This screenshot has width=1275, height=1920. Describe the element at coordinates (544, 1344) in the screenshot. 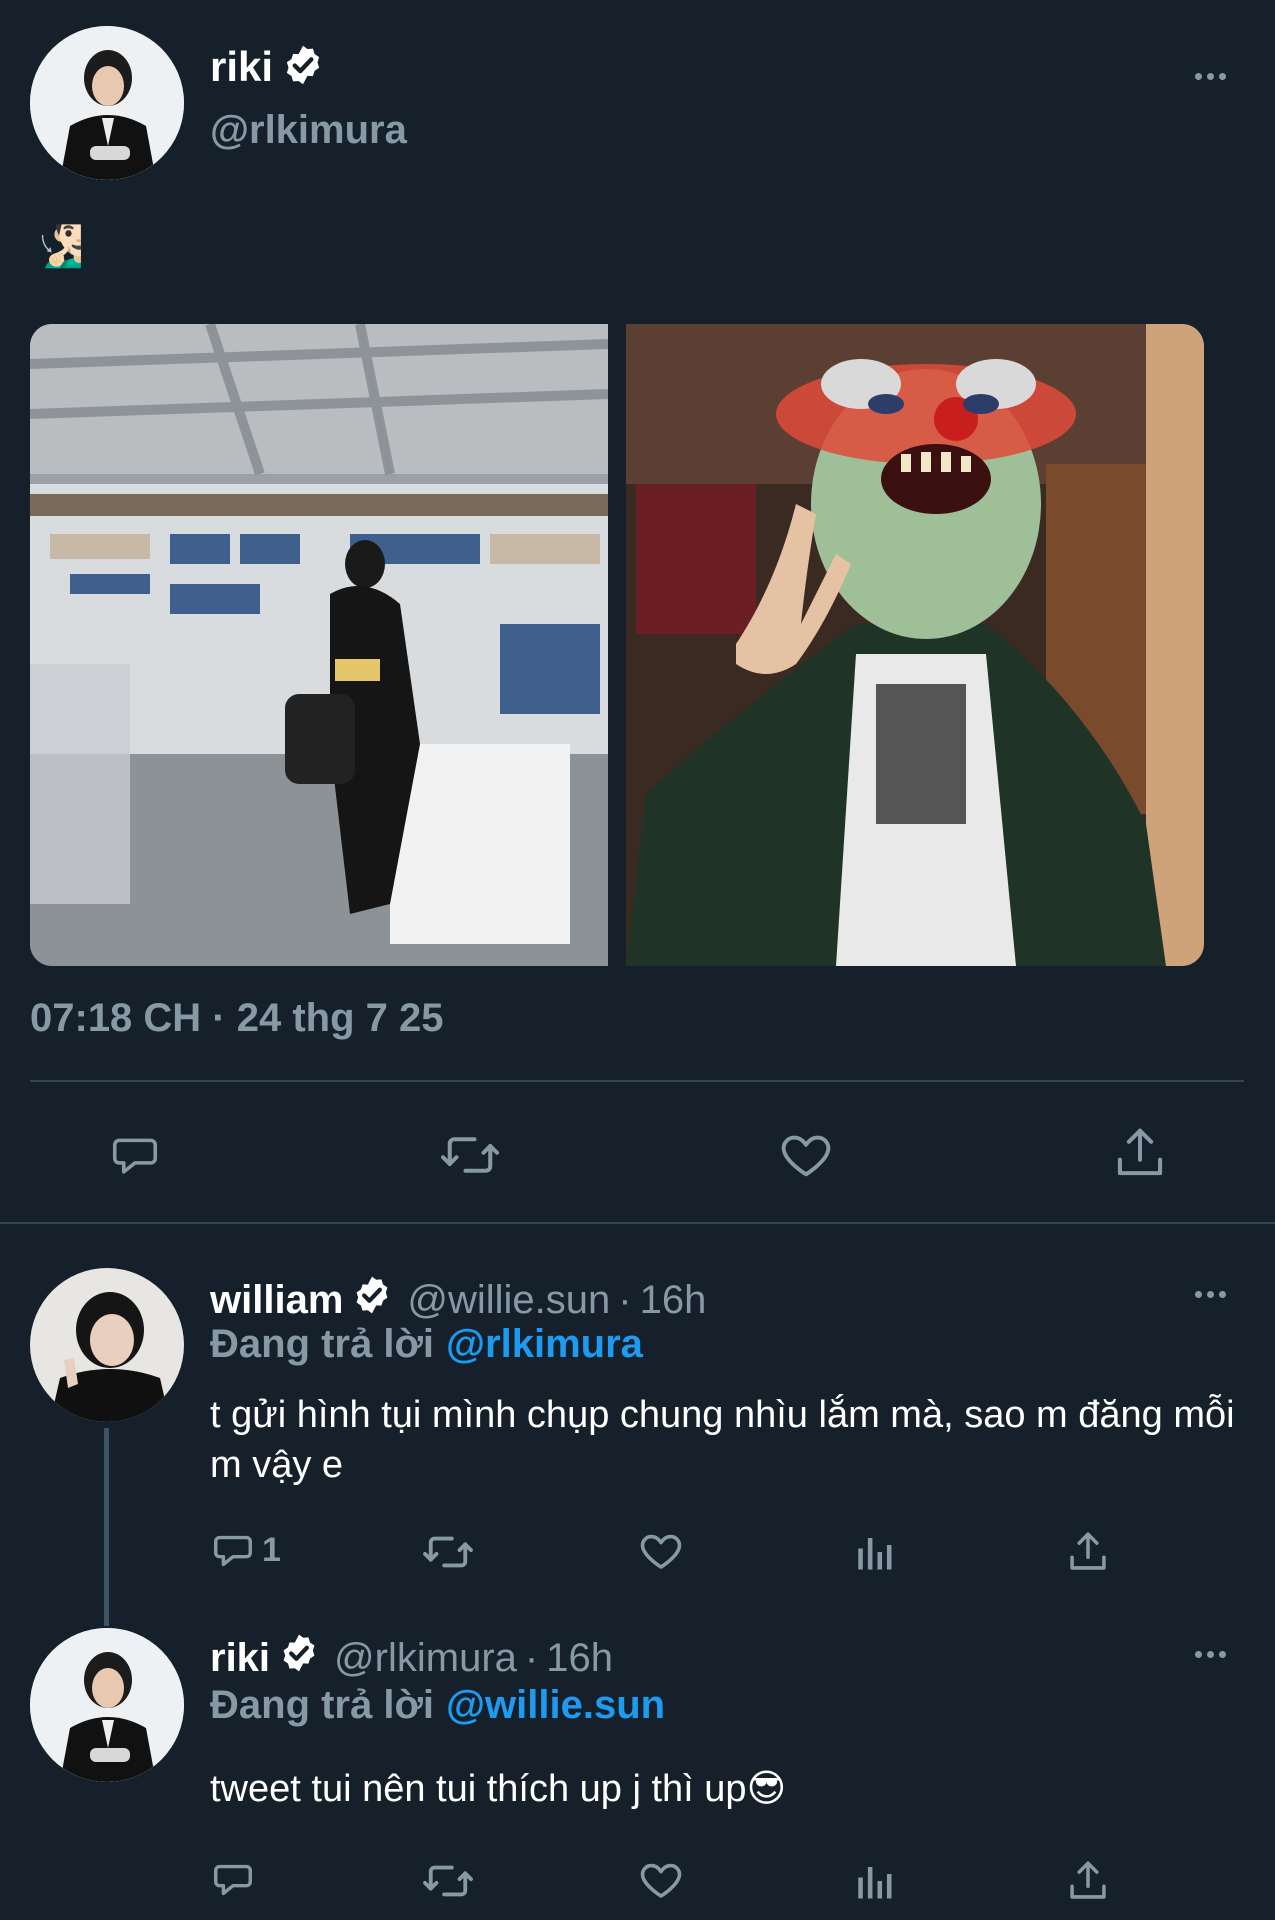

I see `replying-to-link: @rlkimura` at that location.